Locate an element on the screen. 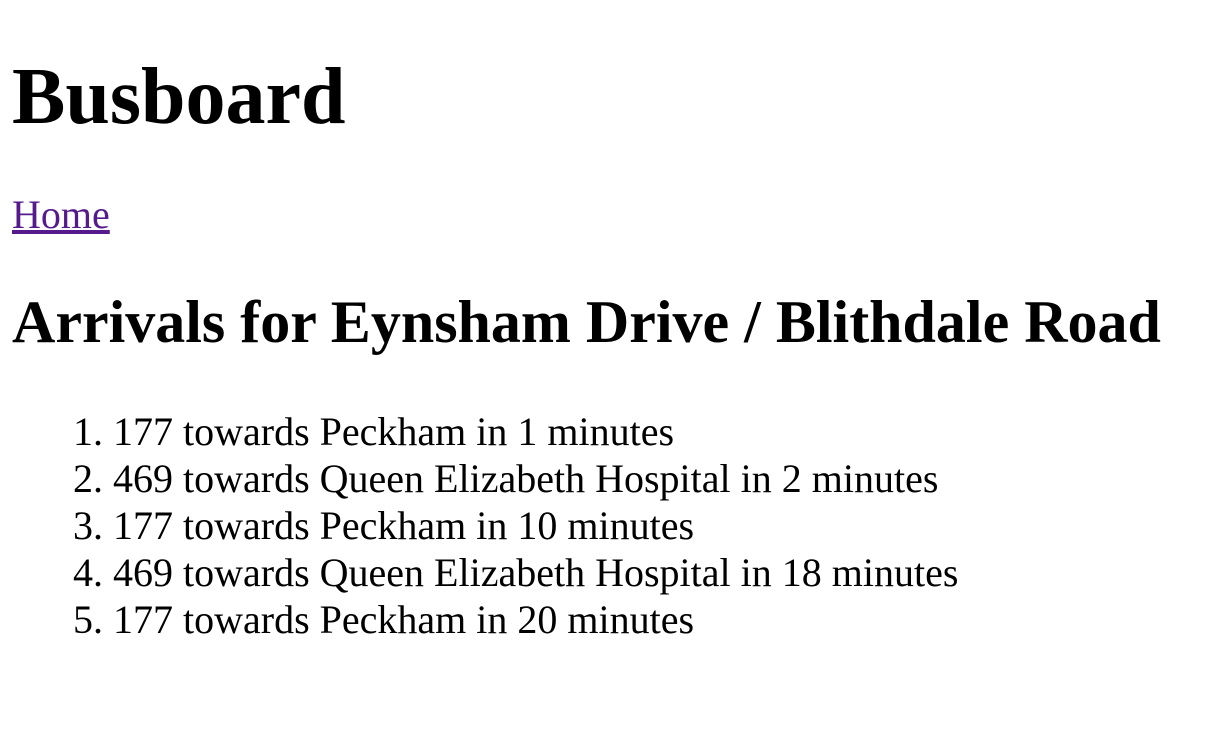 The width and height of the screenshot is (1210, 740). page-title: Busboard is located at coordinates (179, 97).